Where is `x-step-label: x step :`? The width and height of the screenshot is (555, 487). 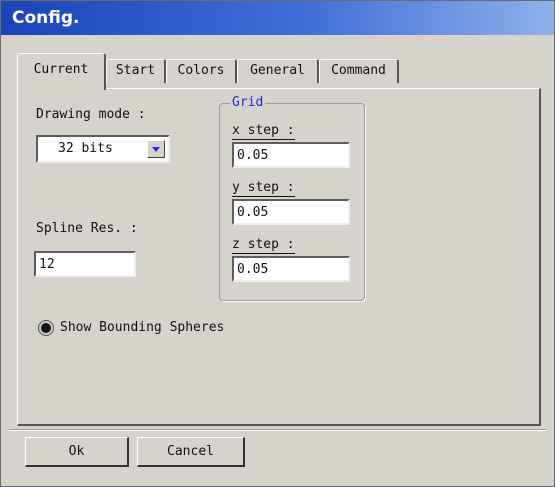 x-step-label: x step : is located at coordinates (263, 131).